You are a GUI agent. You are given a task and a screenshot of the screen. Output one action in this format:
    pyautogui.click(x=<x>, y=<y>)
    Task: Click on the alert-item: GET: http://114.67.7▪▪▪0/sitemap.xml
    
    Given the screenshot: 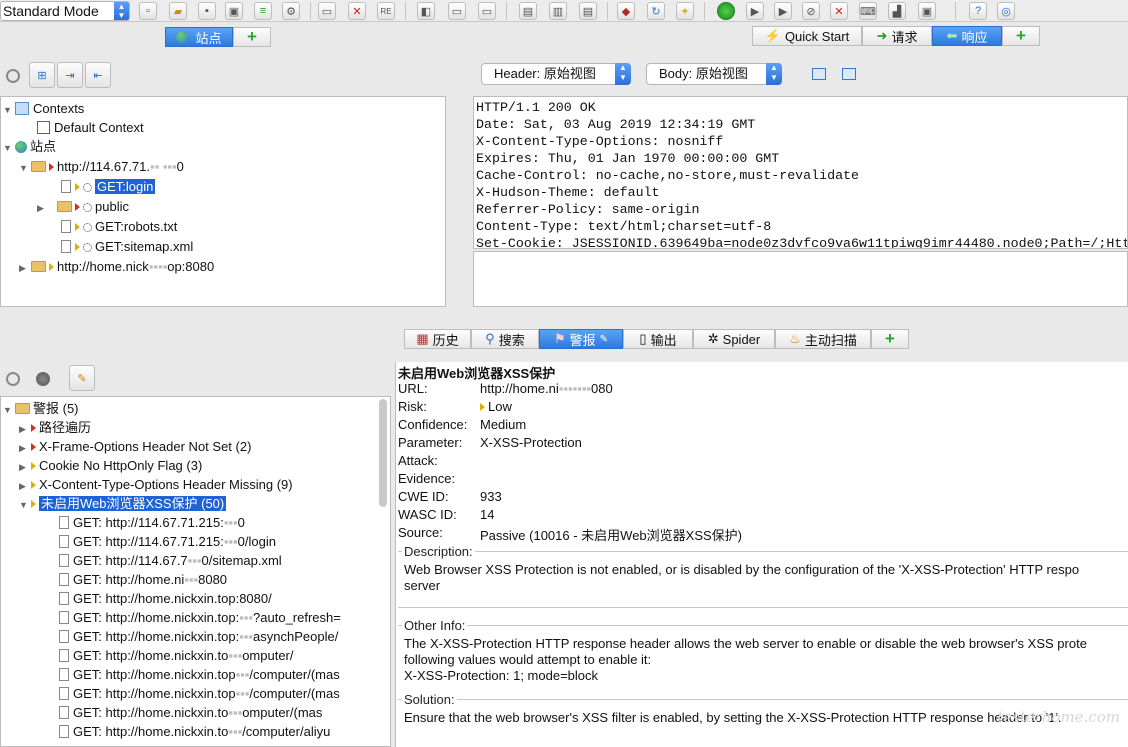 What is the action you would take?
    pyautogui.click(x=170, y=560)
    